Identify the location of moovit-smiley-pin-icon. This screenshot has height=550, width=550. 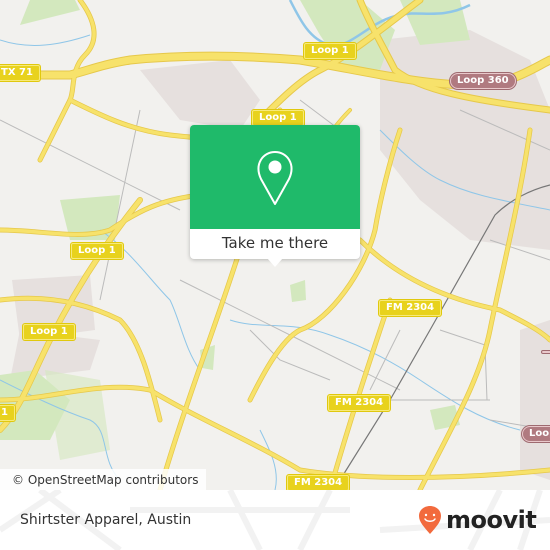
(430, 520).